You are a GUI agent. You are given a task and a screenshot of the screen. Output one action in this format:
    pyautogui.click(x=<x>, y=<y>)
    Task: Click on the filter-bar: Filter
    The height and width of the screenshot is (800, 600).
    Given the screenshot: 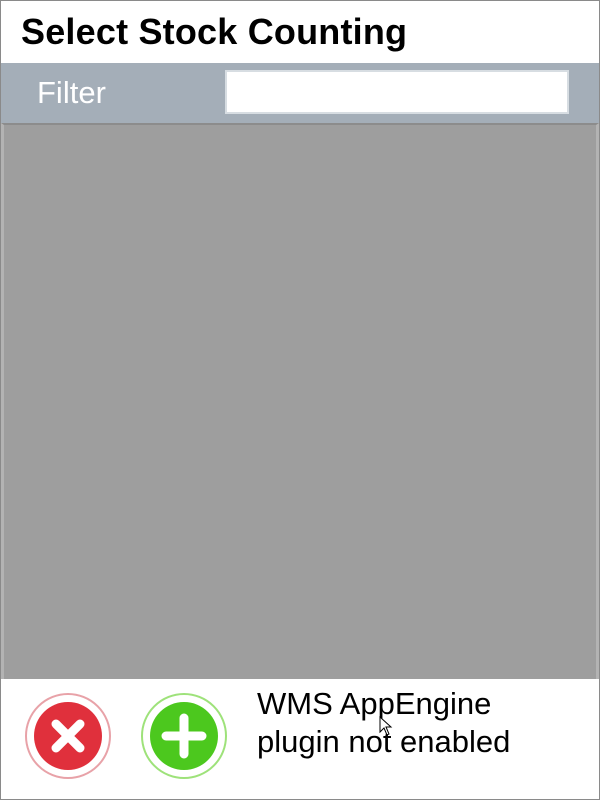 What is the action you would take?
    pyautogui.click(x=300, y=93)
    